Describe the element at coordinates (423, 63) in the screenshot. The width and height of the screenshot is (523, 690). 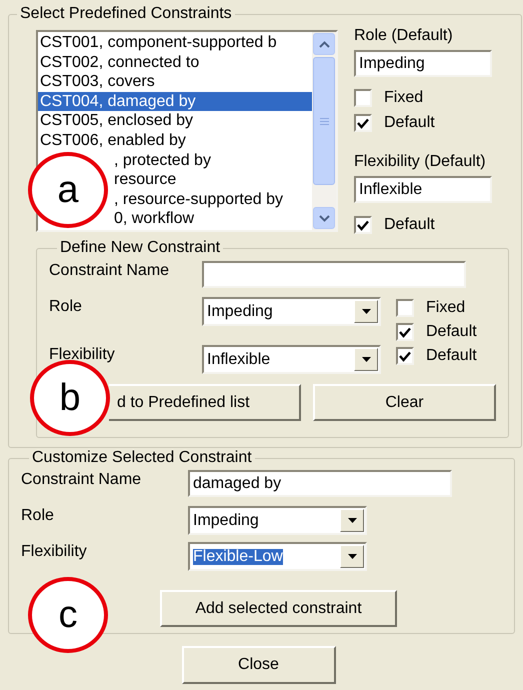
I see `text-field: Impeding` at that location.